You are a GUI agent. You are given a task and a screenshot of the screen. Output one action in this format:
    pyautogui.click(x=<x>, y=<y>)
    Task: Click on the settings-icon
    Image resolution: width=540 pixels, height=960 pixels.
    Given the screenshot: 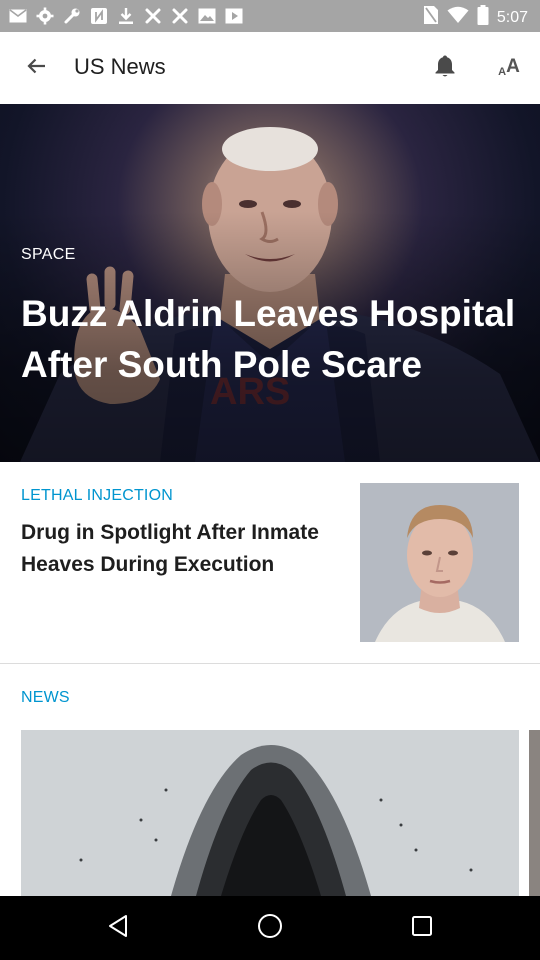 What is the action you would take?
    pyautogui.click(x=45, y=16)
    